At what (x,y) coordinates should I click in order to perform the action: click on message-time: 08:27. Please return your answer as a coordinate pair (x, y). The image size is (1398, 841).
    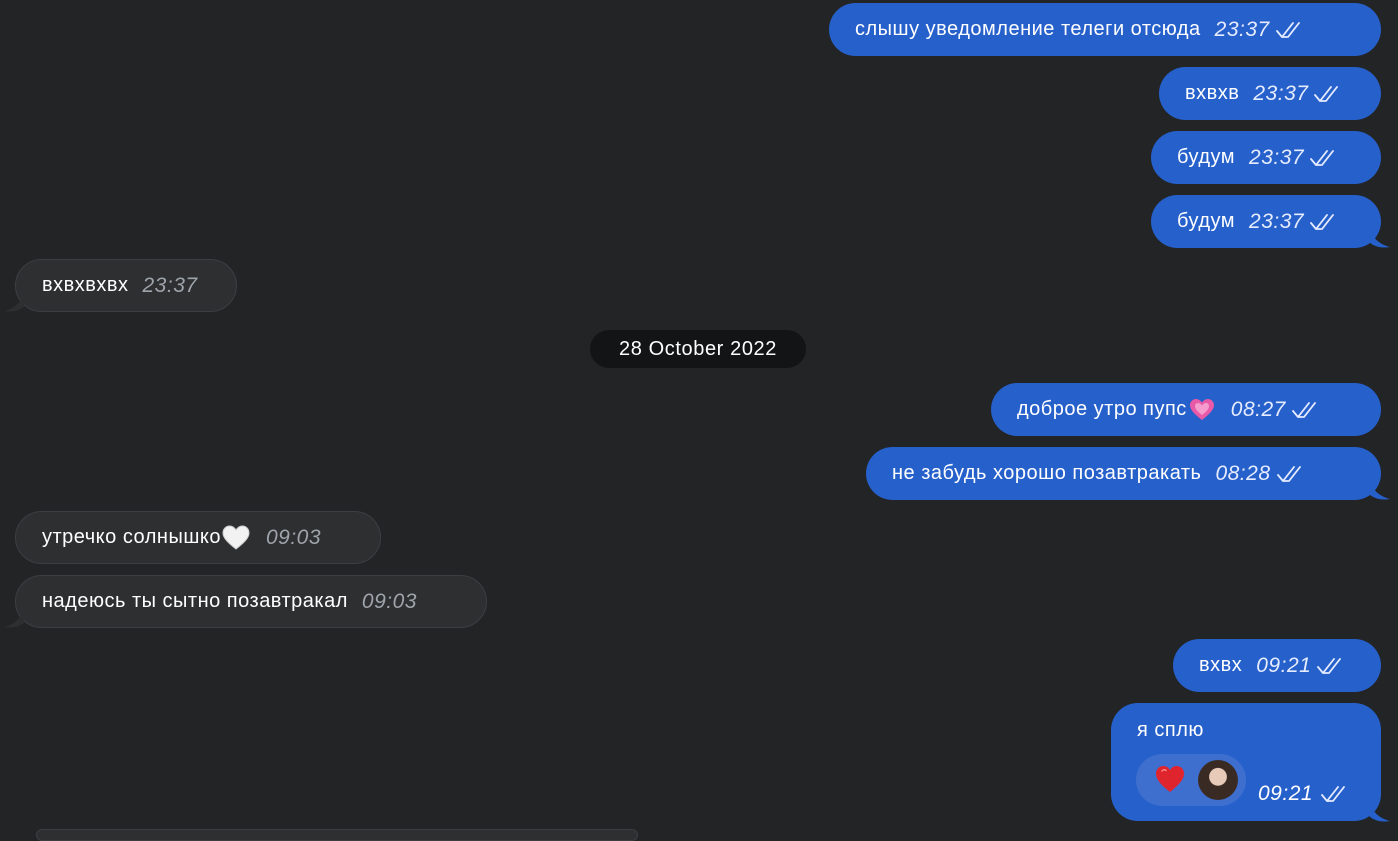
    Looking at the image, I should click on (1258, 409).